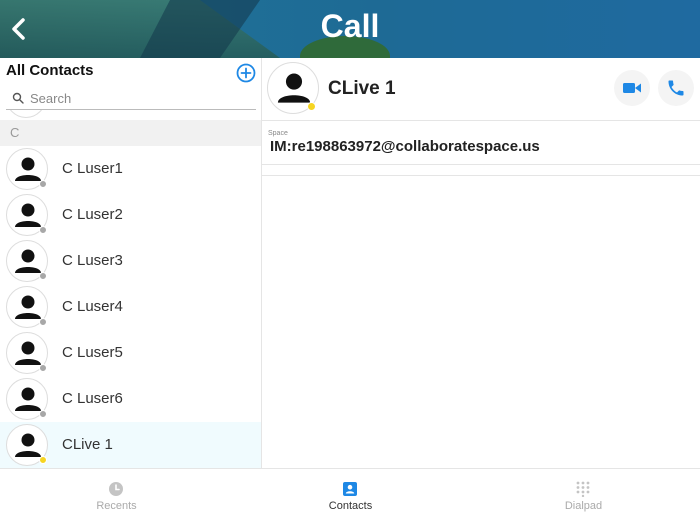 The height and width of the screenshot is (525, 700). Describe the element at coordinates (130, 169) in the screenshot. I see `contact-row: C Luser1` at that location.